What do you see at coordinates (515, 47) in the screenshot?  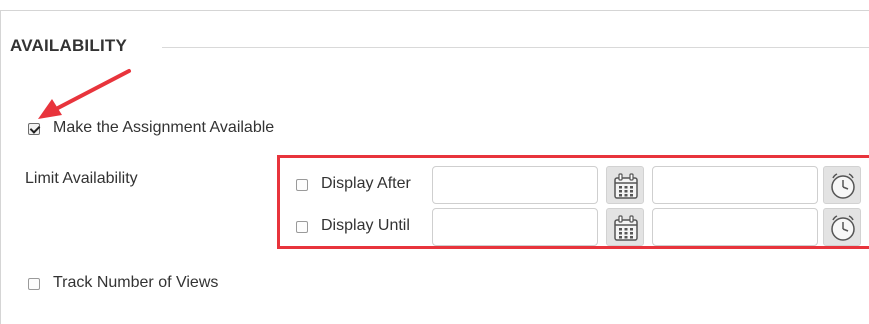 I see `section-divider` at bounding box center [515, 47].